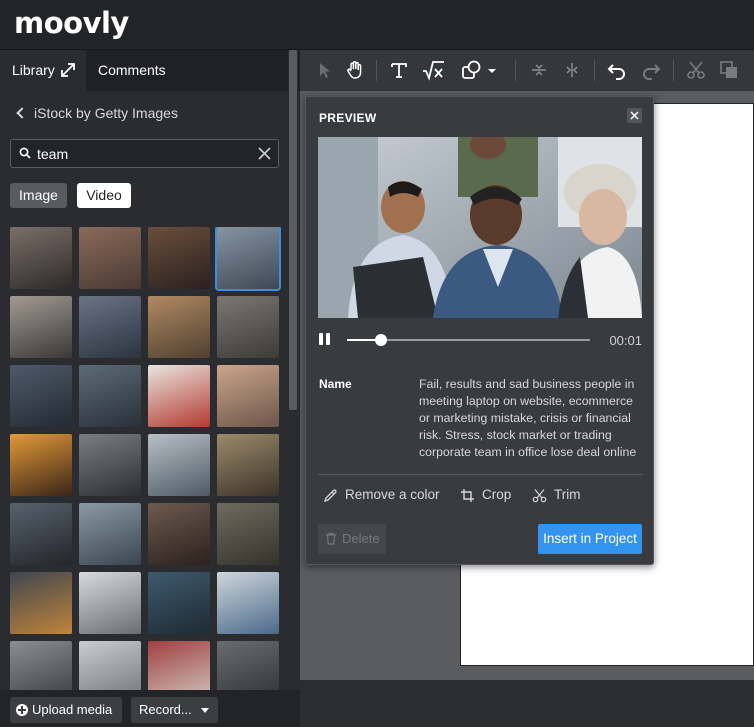 The height and width of the screenshot is (727, 754). Describe the element at coordinates (539, 496) in the screenshot. I see `scissors-icon` at that location.